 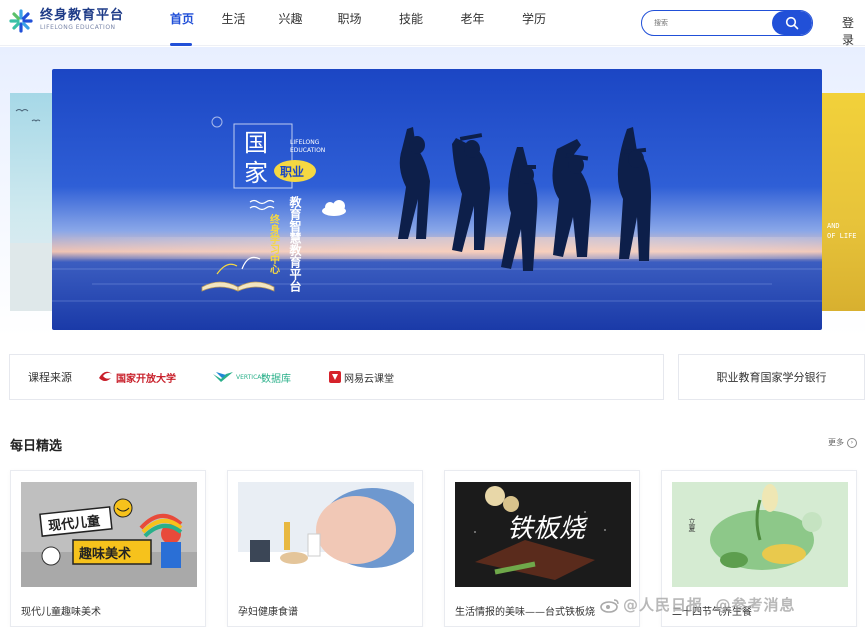 I want to click on search-button, so click(x=792, y=23).